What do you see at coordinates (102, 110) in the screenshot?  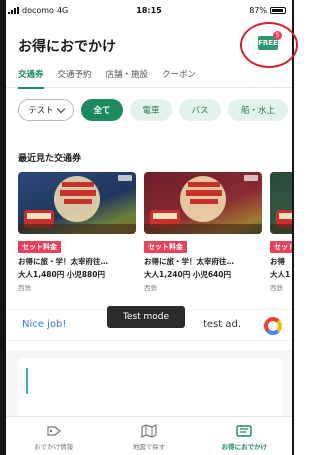 I see `chip-all: 全て` at bounding box center [102, 110].